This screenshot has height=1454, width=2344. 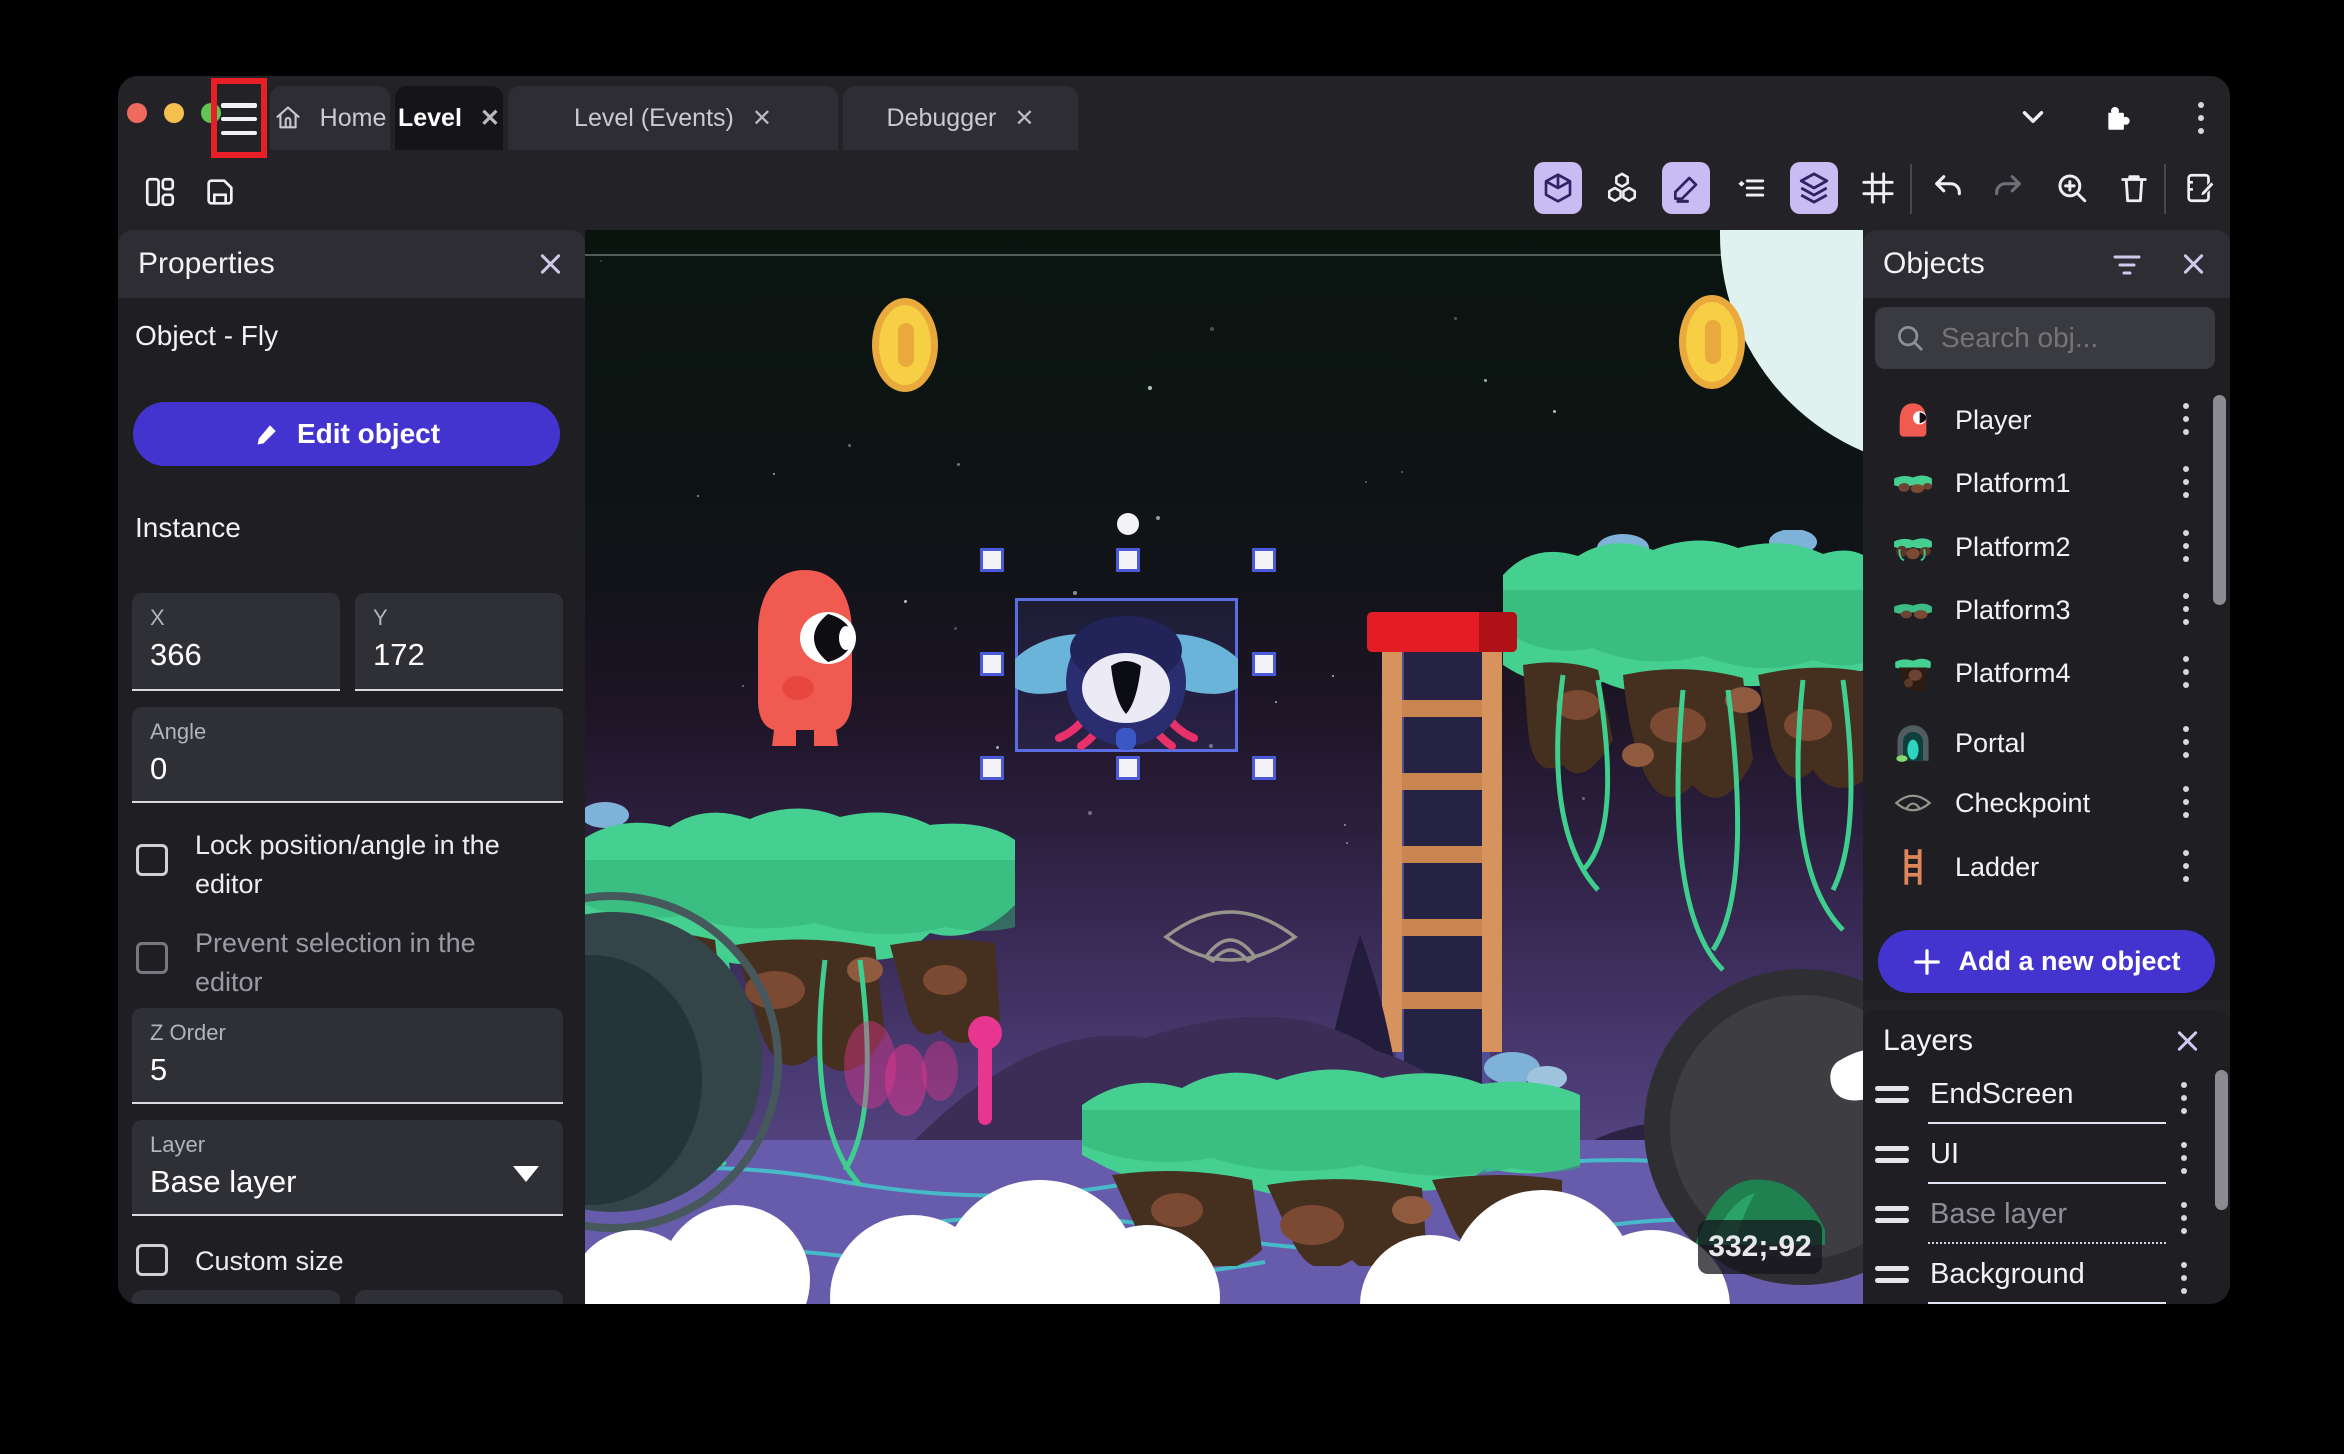 What do you see at coordinates (2046, 961) in the screenshot?
I see `add-object-button: Add a new object` at bounding box center [2046, 961].